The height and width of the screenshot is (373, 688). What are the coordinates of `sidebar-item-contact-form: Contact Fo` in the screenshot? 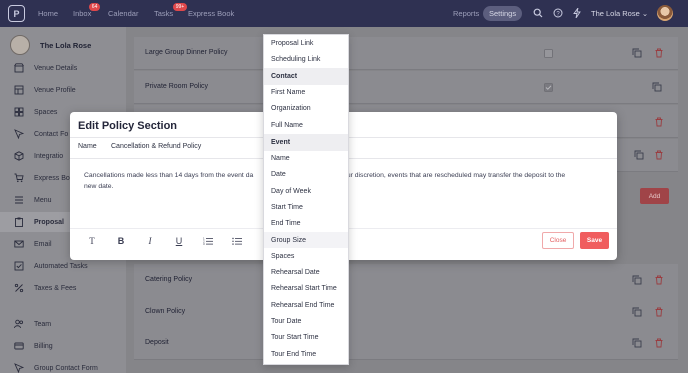 It's located at (41, 134).